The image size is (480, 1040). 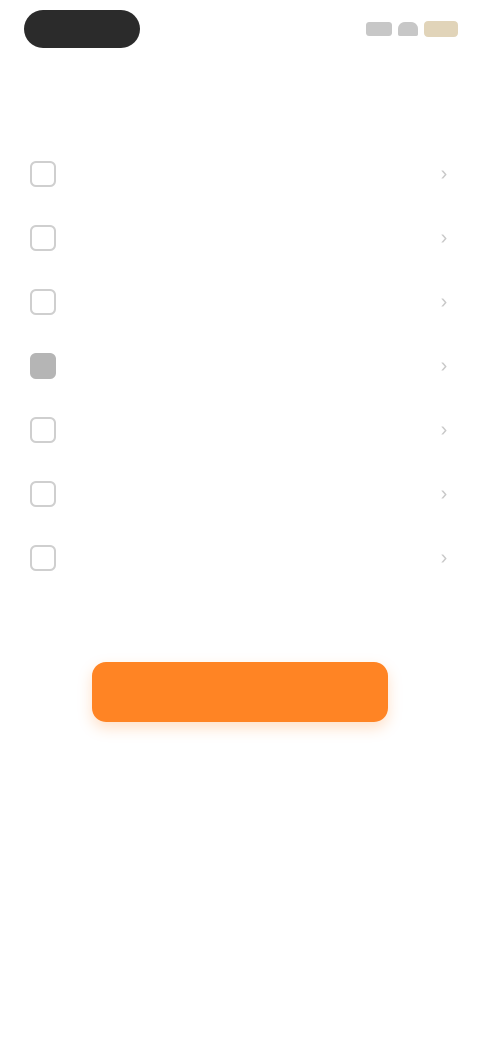 I want to click on item-1-icon, so click(x=43, y=174).